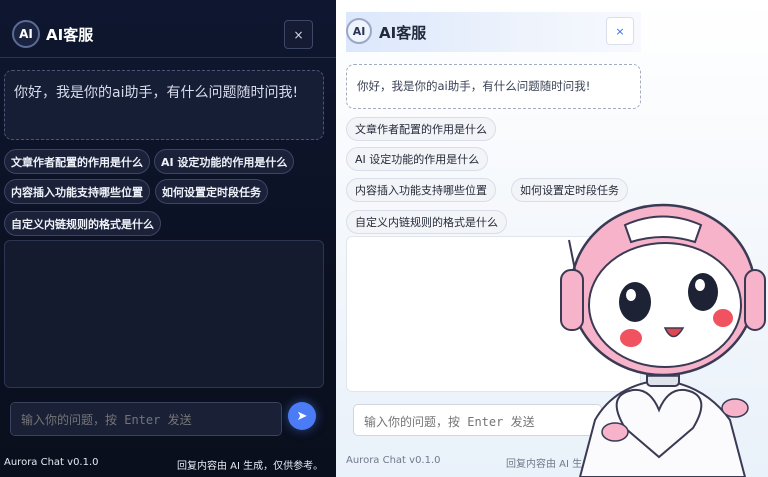  What do you see at coordinates (146, 419) in the screenshot?
I see `chat-input` at bounding box center [146, 419].